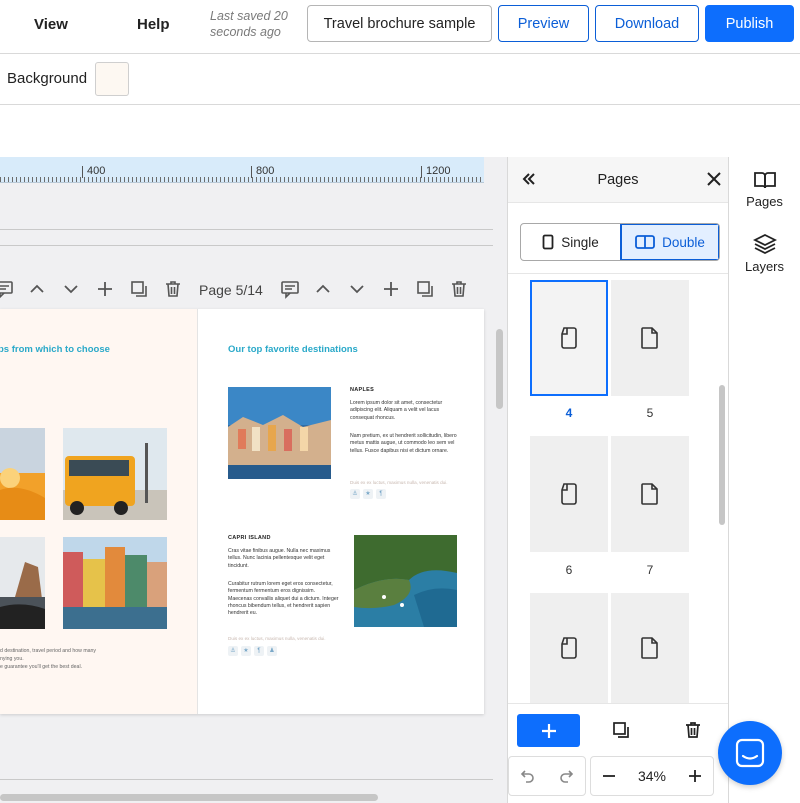 The height and width of the screenshot is (803, 800). What do you see at coordinates (272, 651) in the screenshot?
I see `person-icon: ♟` at bounding box center [272, 651].